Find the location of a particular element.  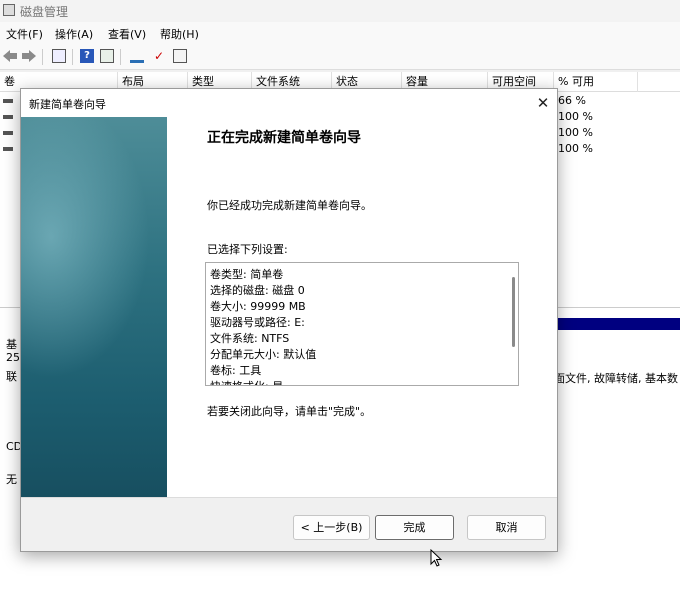

wizard-banner-image is located at coordinates (94, 307).